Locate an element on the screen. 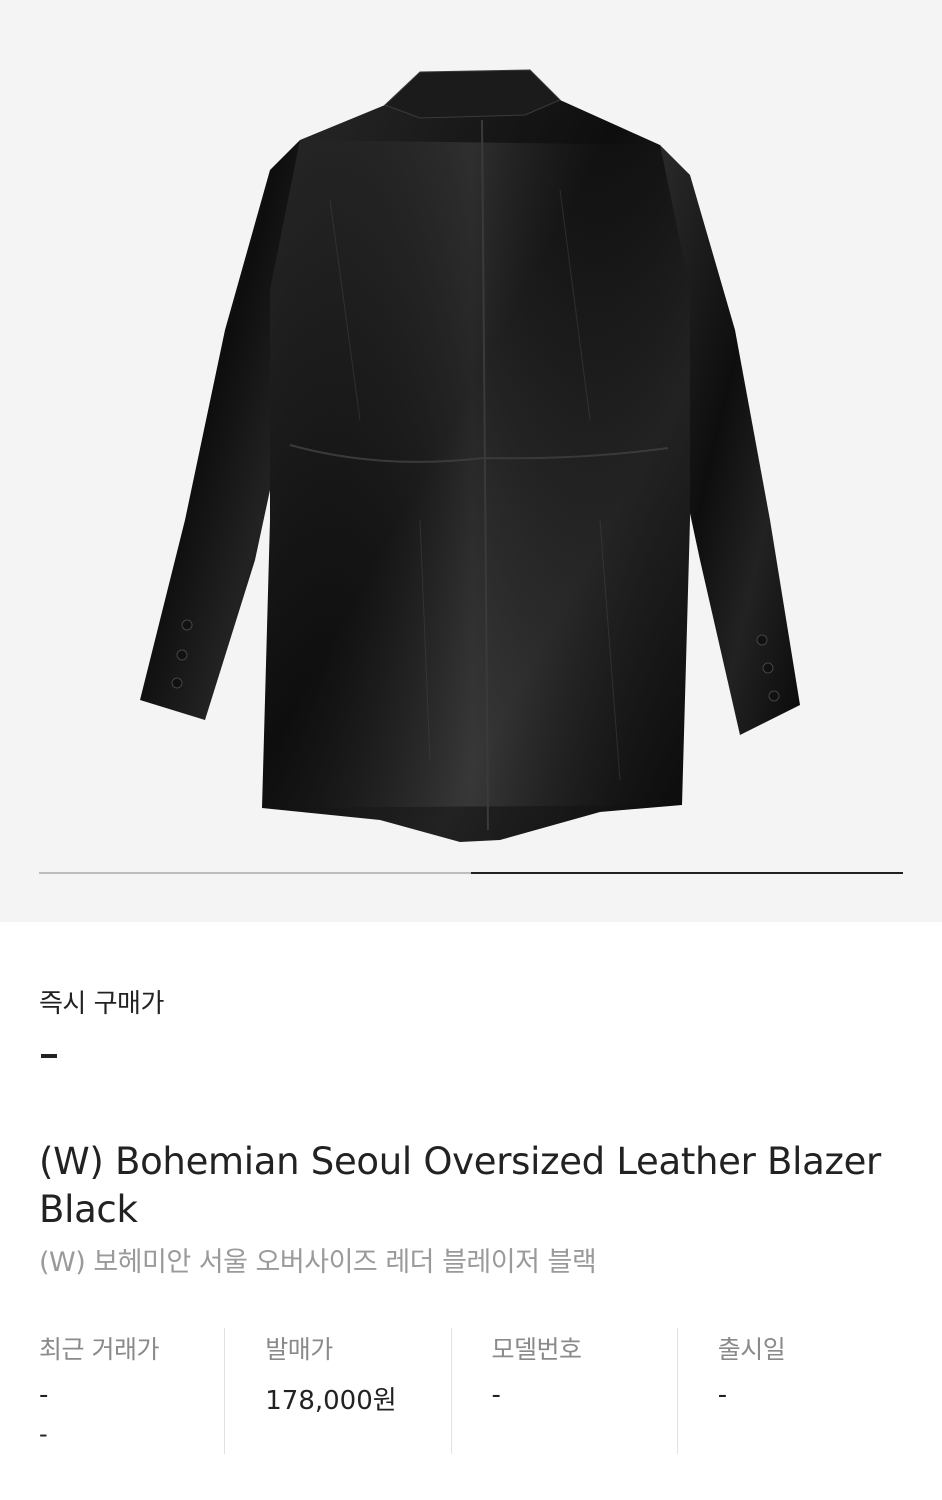 The height and width of the screenshot is (1500, 942). info-value: 178,000원 is located at coordinates (331, 1401).